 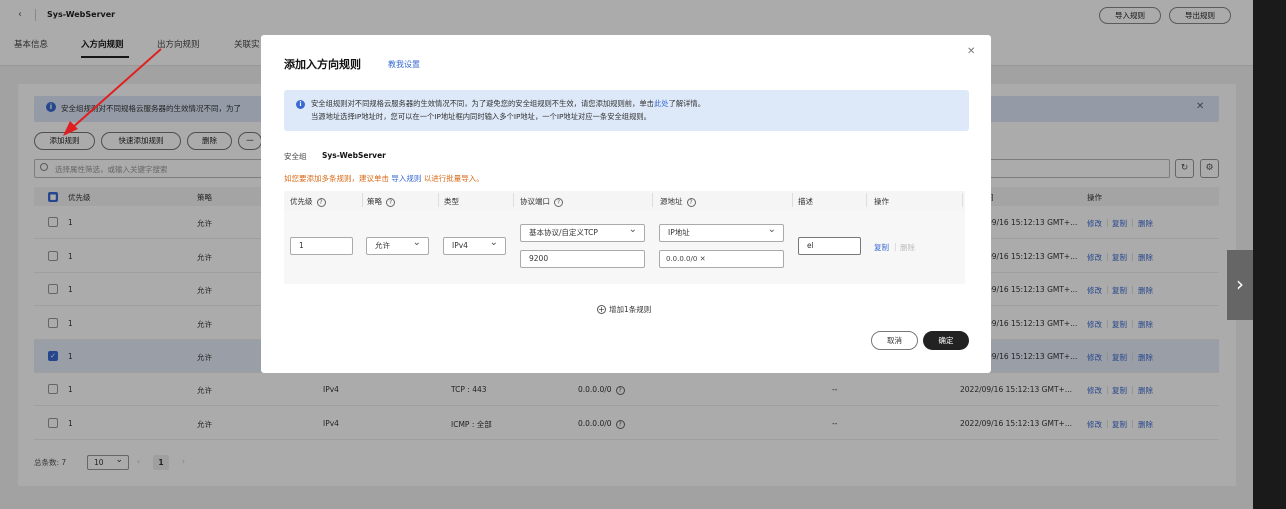 What do you see at coordinates (703, 259) in the screenshot?
I see `remove-tag-icon: ✕` at bounding box center [703, 259].